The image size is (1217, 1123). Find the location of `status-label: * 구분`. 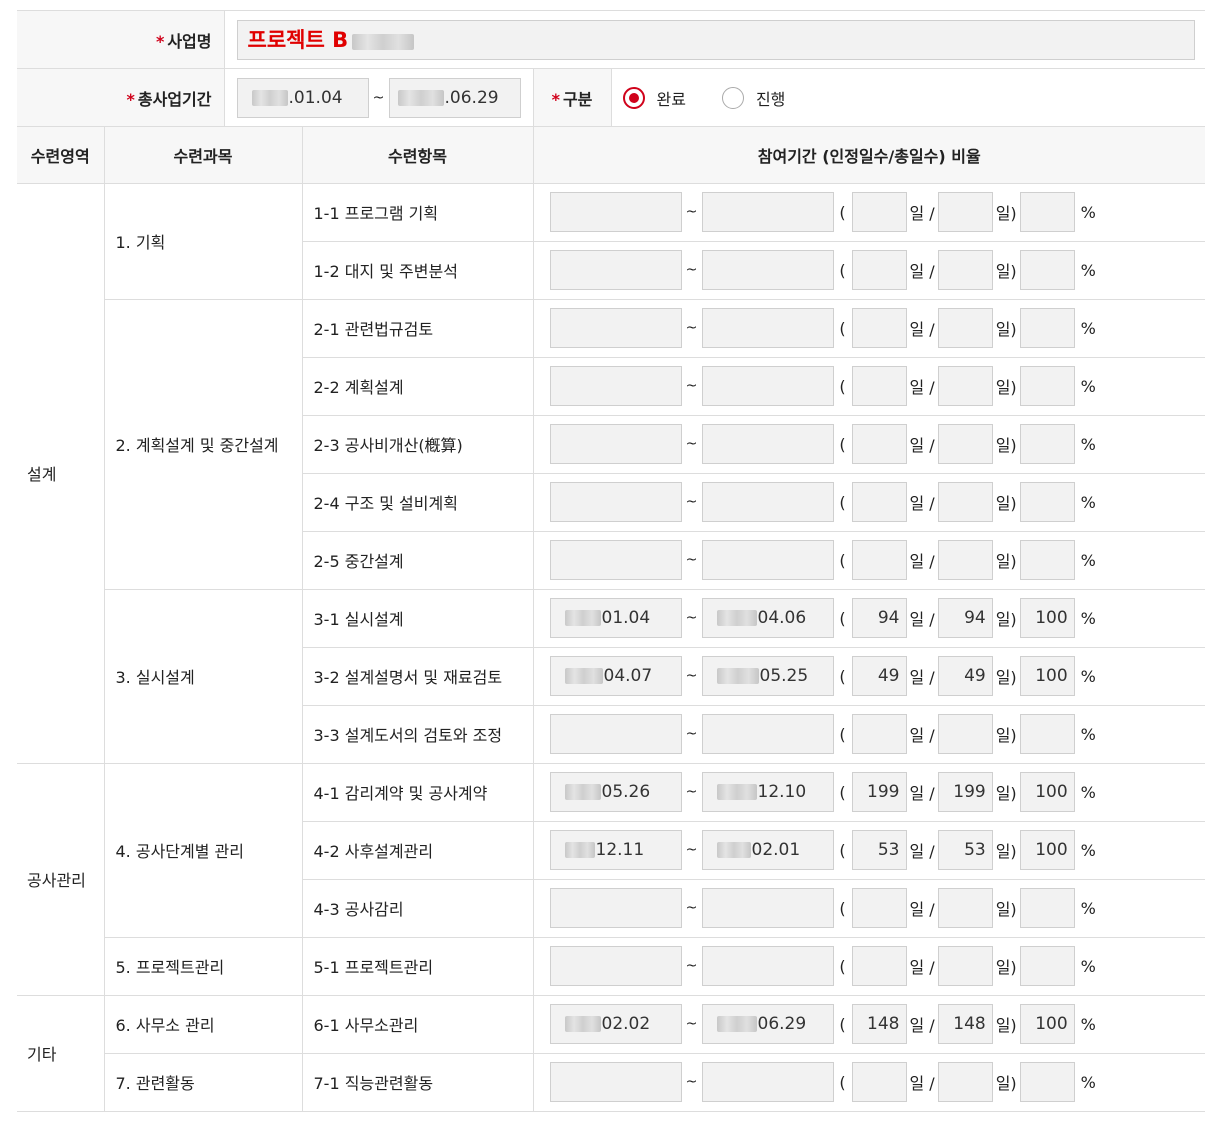

status-label: * 구분 is located at coordinates (572, 97).